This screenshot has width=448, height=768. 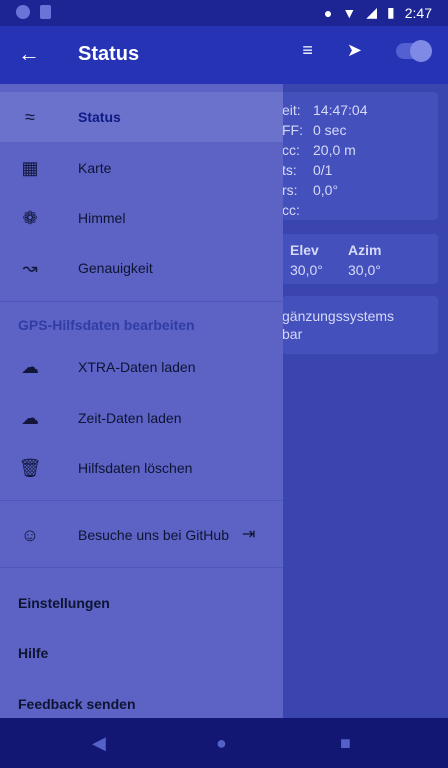 What do you see at coordinates (141, 117) in the screenshot?
I see `drawer-item-status: ≈ Status` at bounding box center [141, 117].